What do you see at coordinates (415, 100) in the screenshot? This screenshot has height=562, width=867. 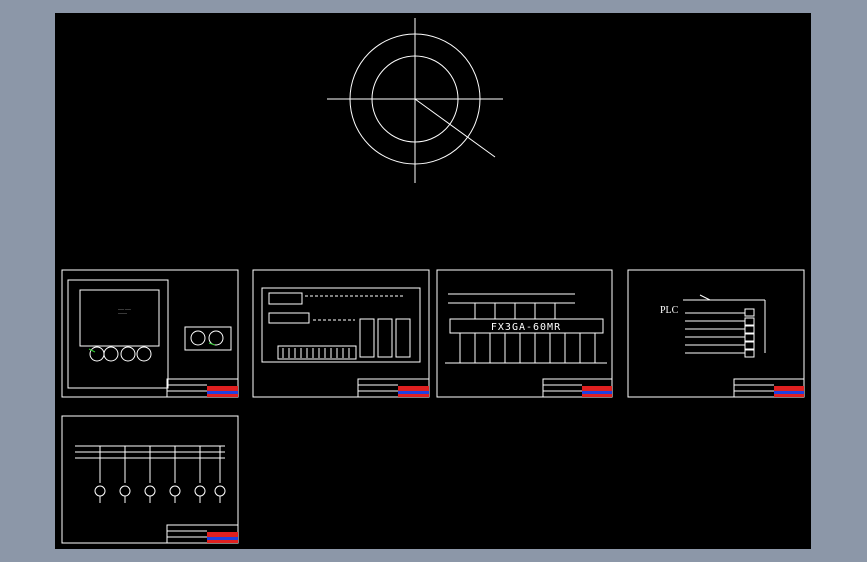 I see `circle-symbol` at bounding box center [415, 100].